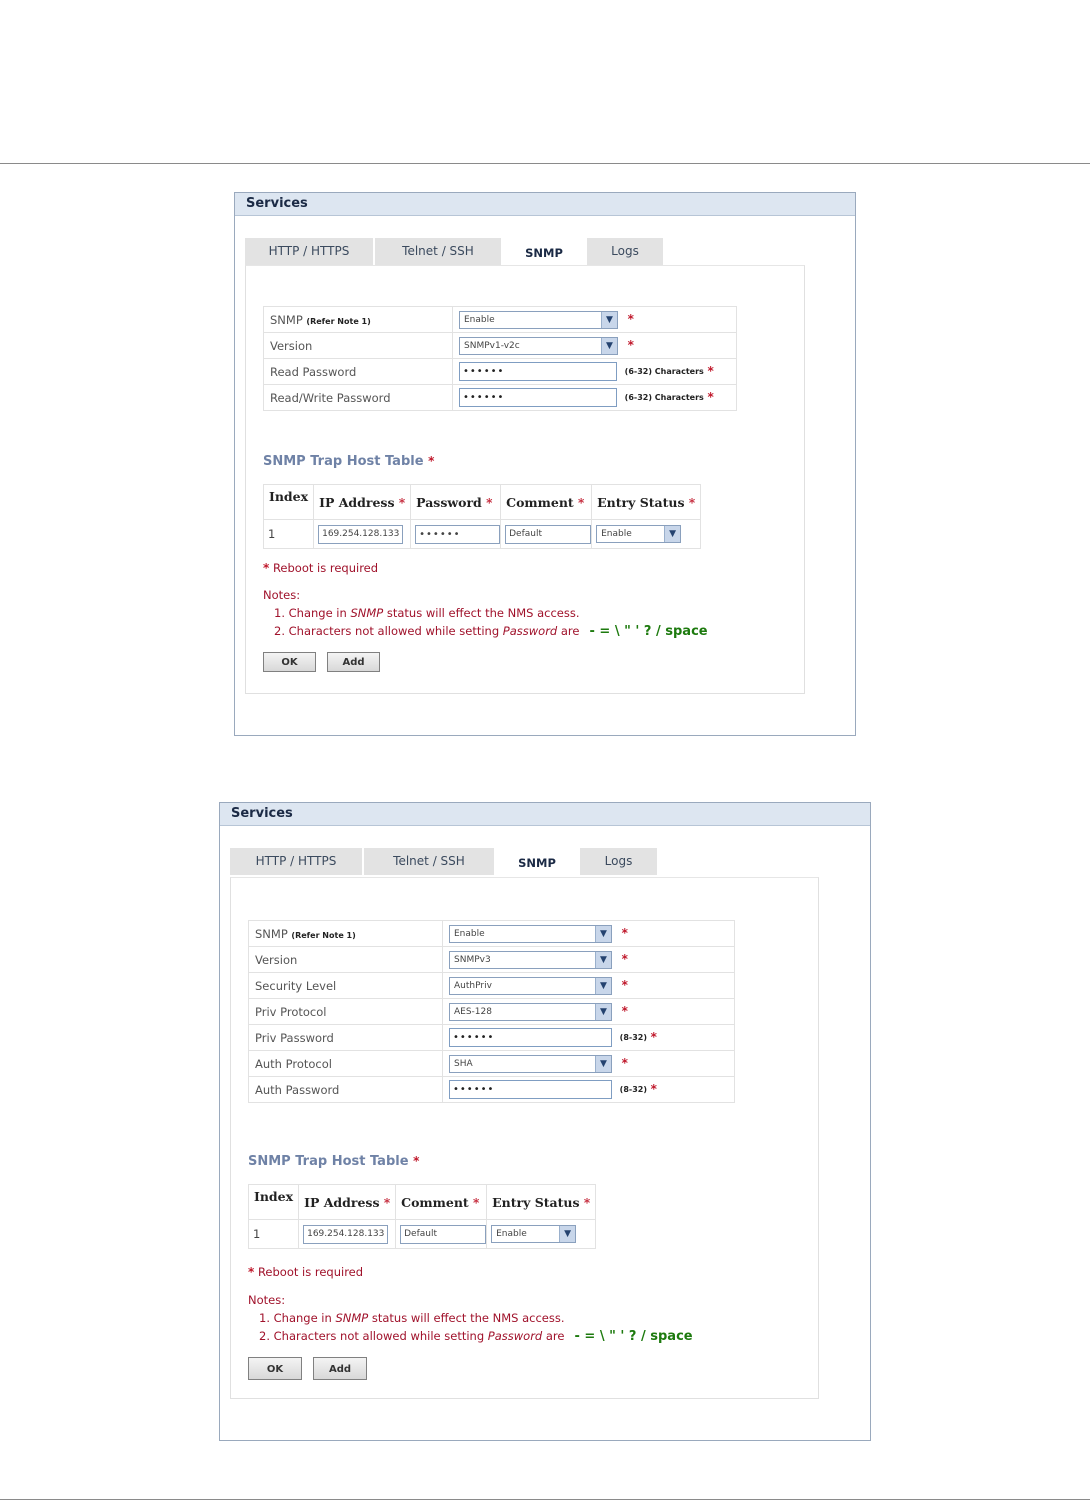  I want to click on refer-note: (Refer Note 1), so click(323, 935).